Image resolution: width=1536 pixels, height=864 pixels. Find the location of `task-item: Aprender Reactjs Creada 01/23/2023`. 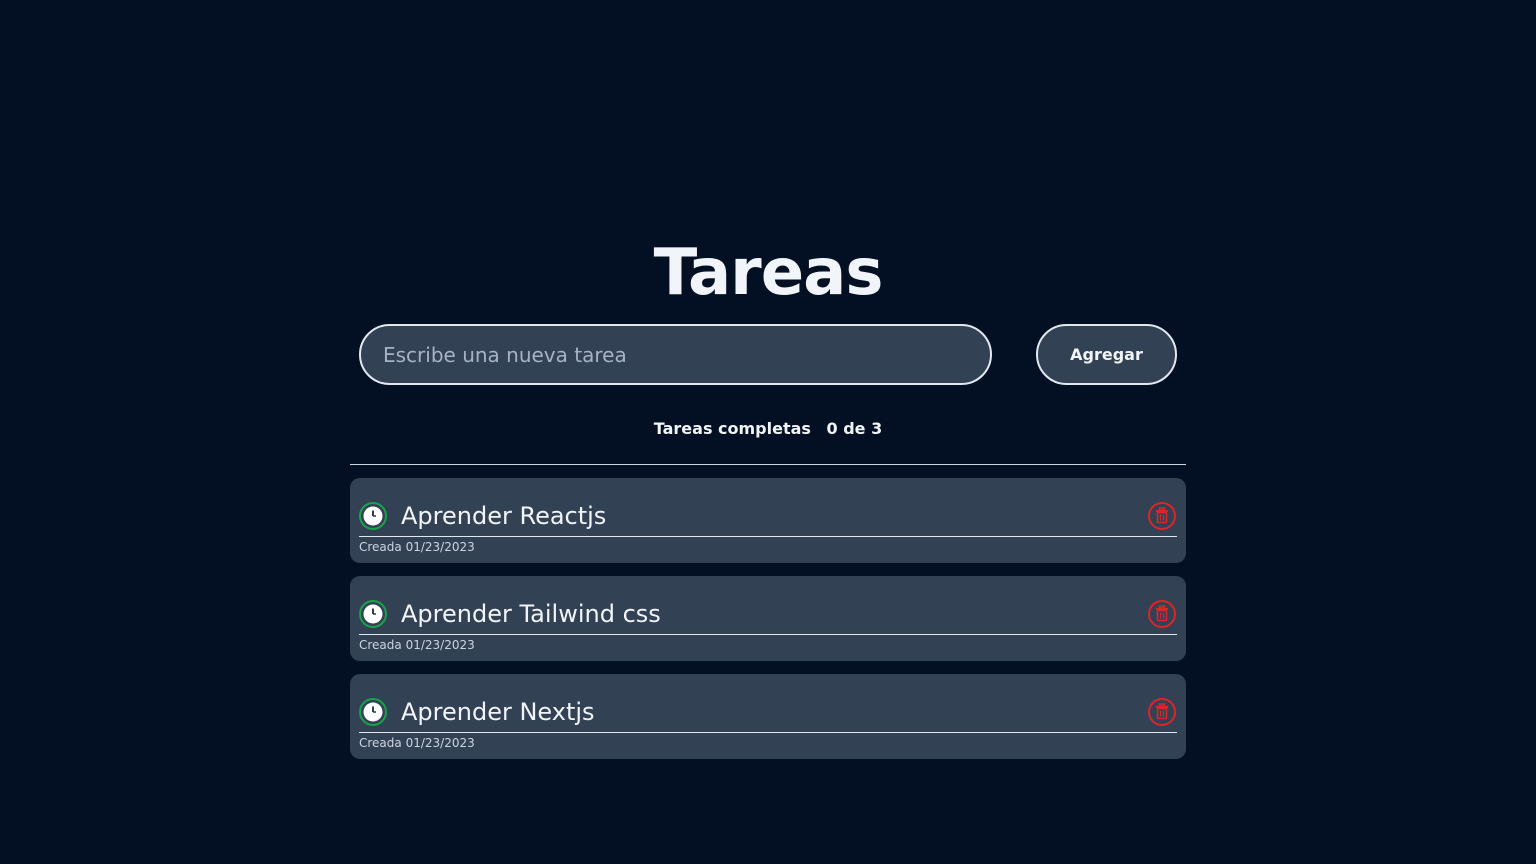

task-item: Aprender Reactjs Creada 01/23/2023 is located at coordinates (768, 520).